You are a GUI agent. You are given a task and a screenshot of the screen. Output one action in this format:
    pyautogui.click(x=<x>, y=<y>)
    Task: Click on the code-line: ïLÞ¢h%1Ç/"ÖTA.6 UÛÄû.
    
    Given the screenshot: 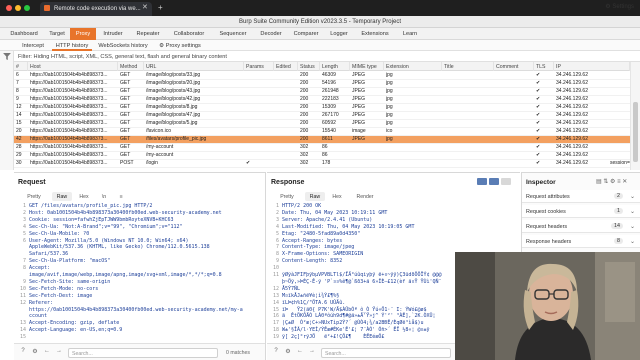 What is the action you would take?
    pyautogui.click(x=314, y=302)
    